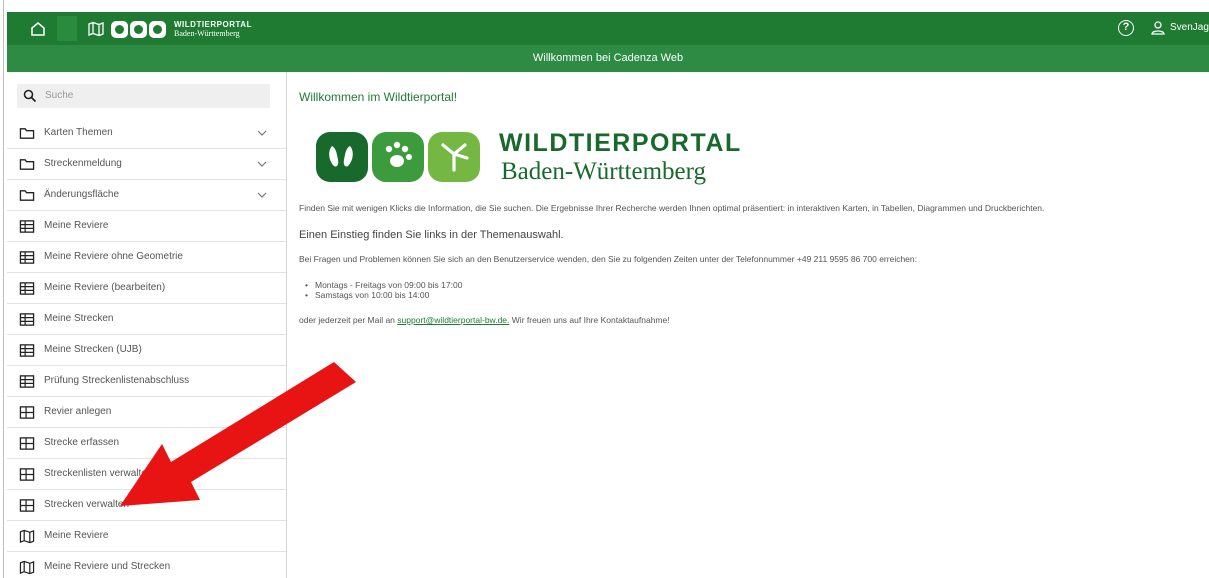 This screenshot has width=1209, height=578. I want to click on support-mail-link: support@wildtierportal-bw.de., so click(453, 320).